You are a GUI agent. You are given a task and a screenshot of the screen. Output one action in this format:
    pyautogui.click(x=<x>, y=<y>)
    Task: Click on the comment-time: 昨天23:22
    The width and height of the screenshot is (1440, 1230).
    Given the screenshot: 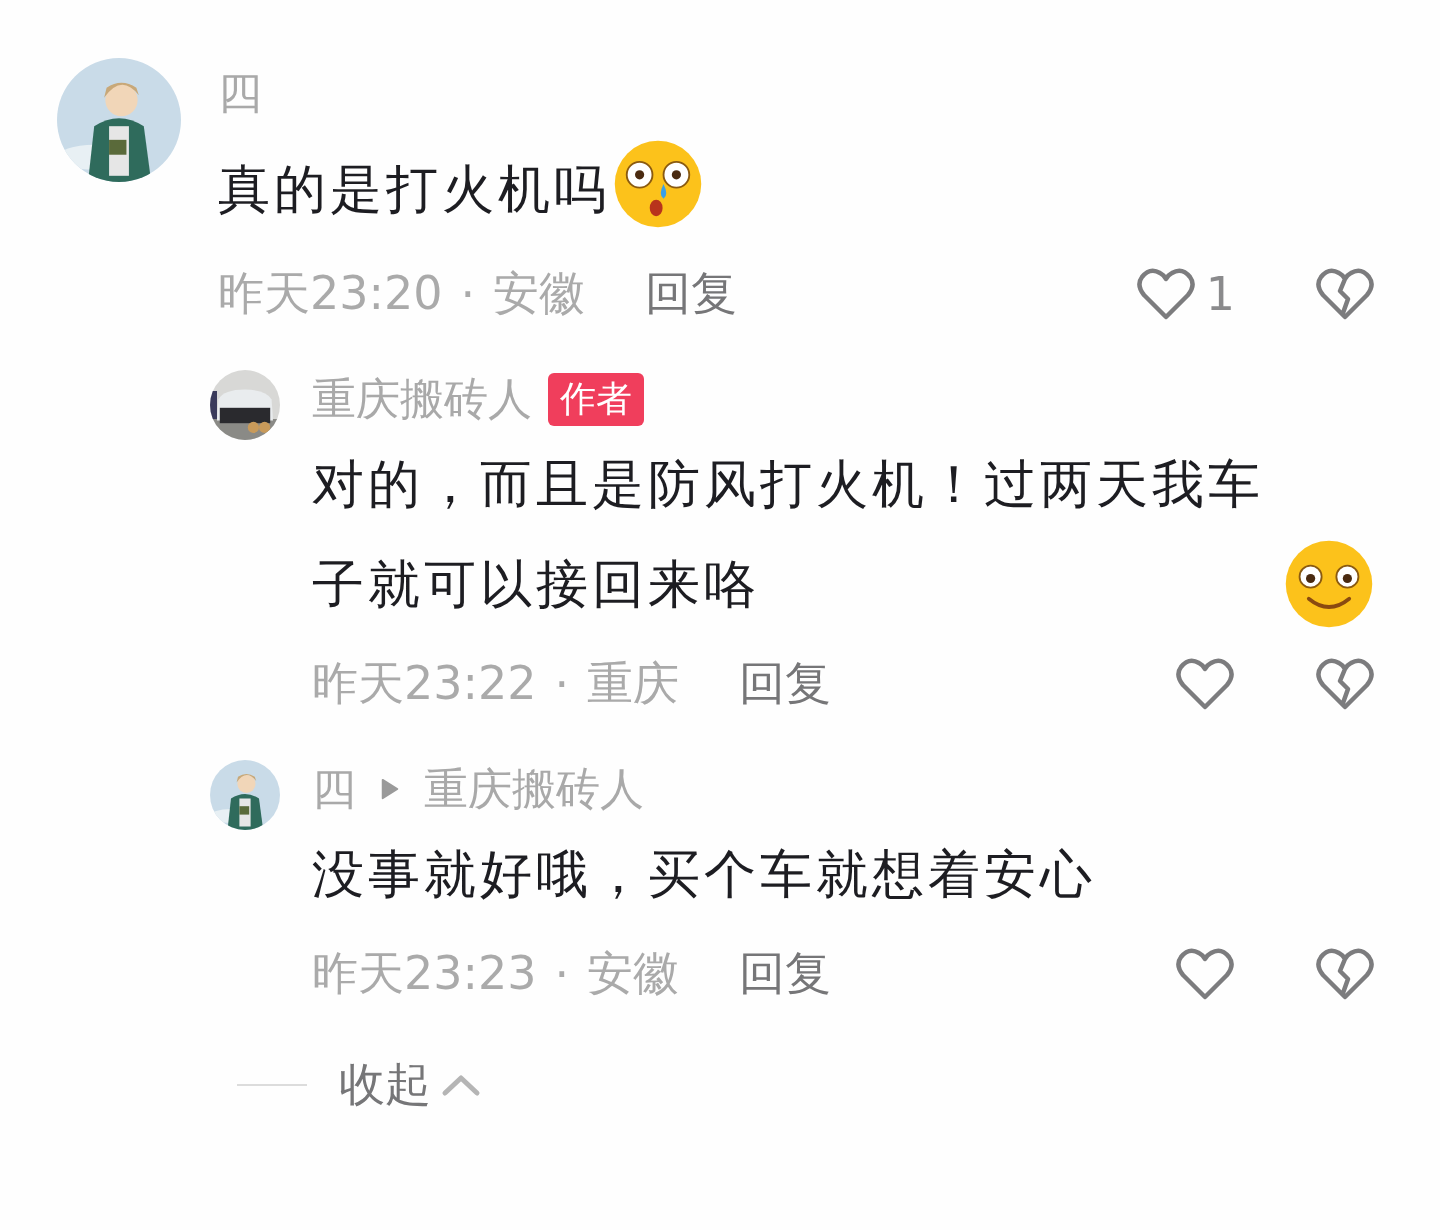 What is the action you would take?
    pyautogui.click(x=424, y=683)
    